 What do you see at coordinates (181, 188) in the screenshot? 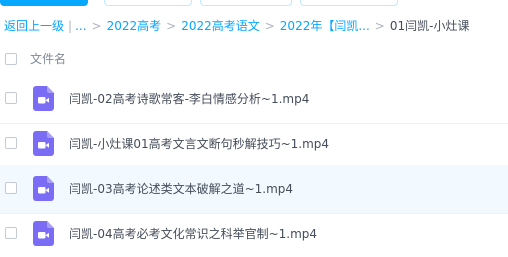
I see `file-name: 闫凯-03高考论述类文本破解之道~1.mp4` at bounding box center [181, 188].